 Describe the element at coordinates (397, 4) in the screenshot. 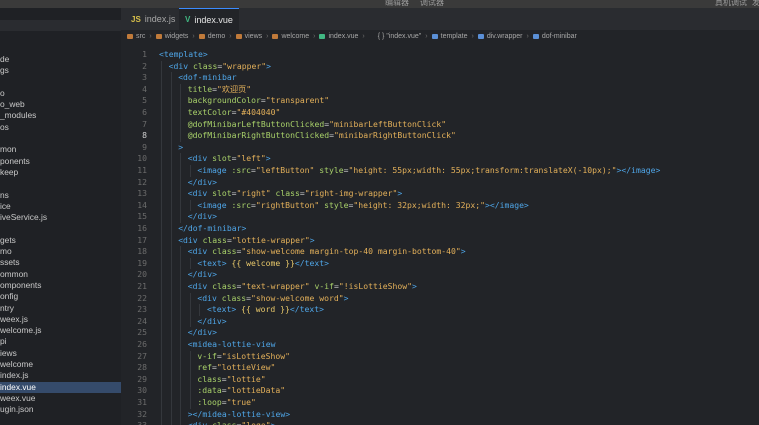

I see `menu-editor: 编辑器` at that location.